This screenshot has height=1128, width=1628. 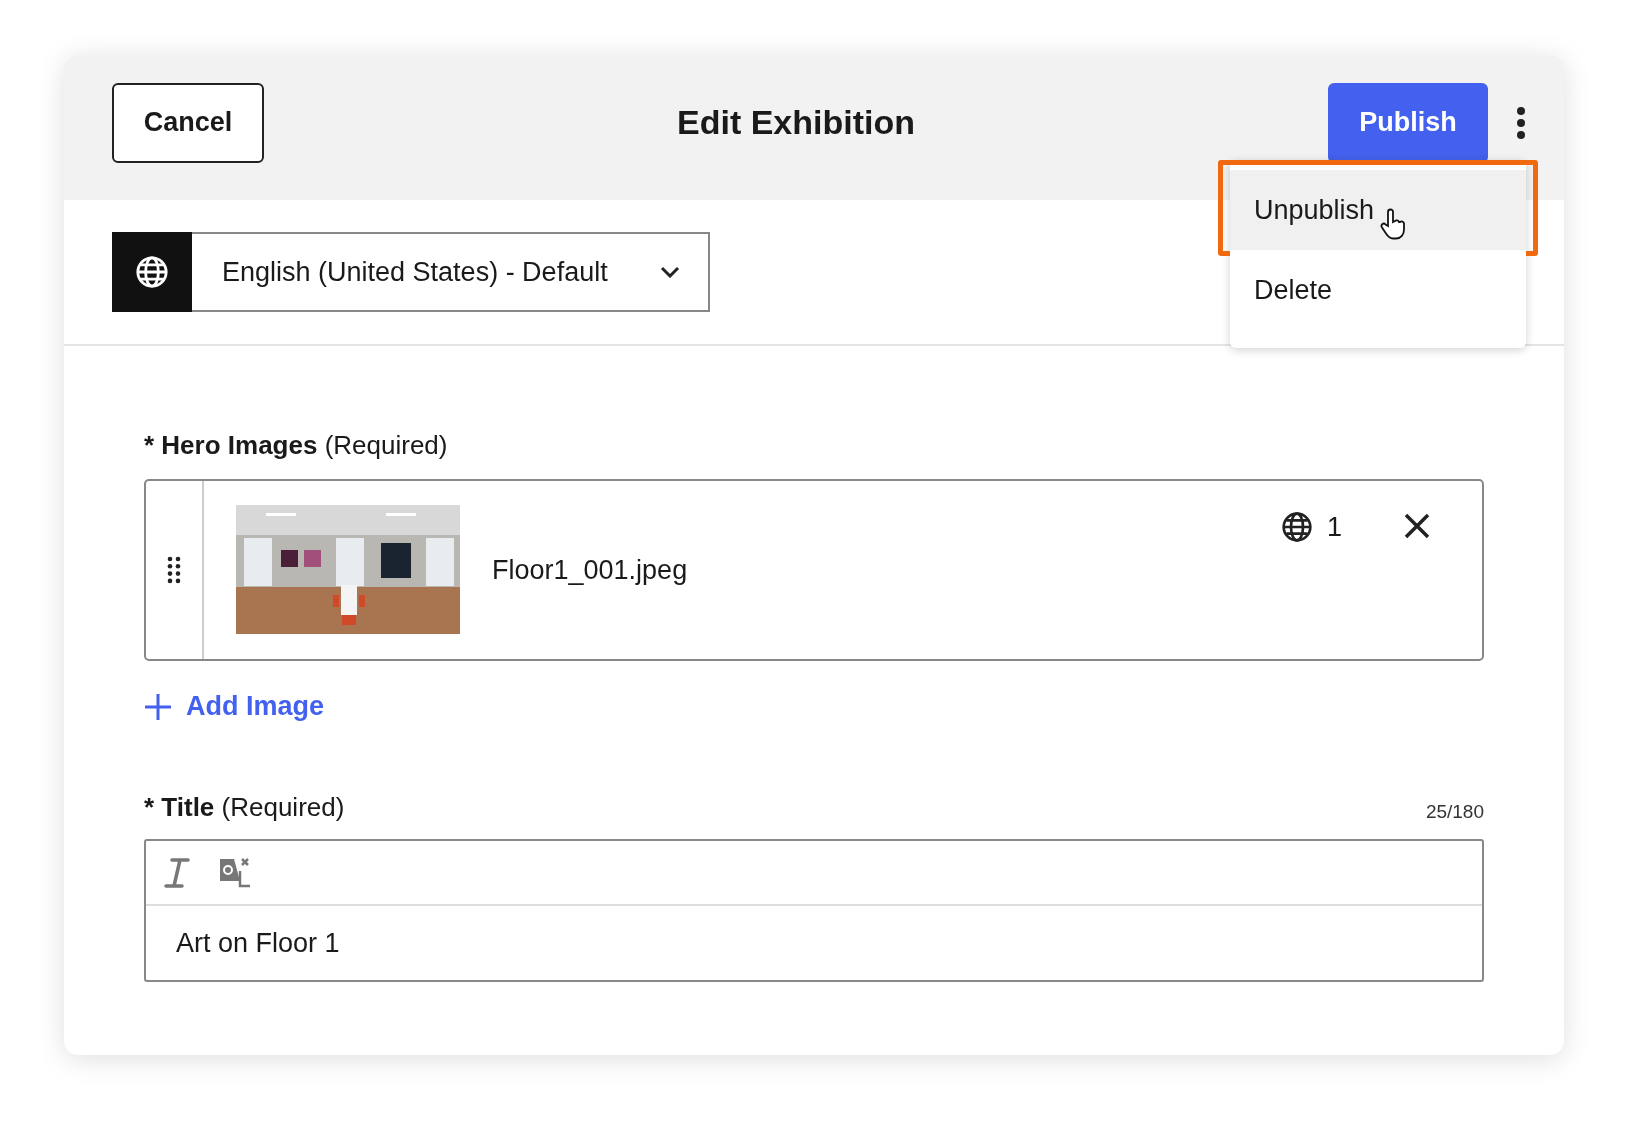 I want to click on title-editor: Art on Floor 1, so click(x=814, y=910).